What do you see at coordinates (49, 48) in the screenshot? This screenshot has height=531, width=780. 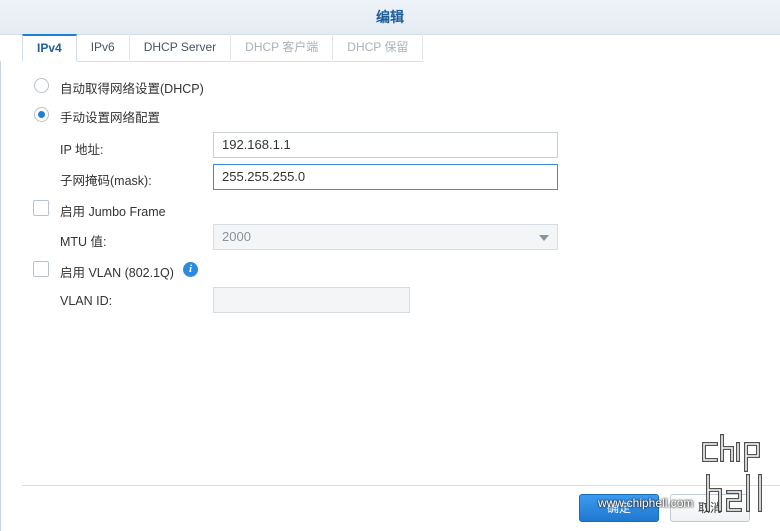 I see `tab-ipv4: IPv4` at bounding box center [49, 48].